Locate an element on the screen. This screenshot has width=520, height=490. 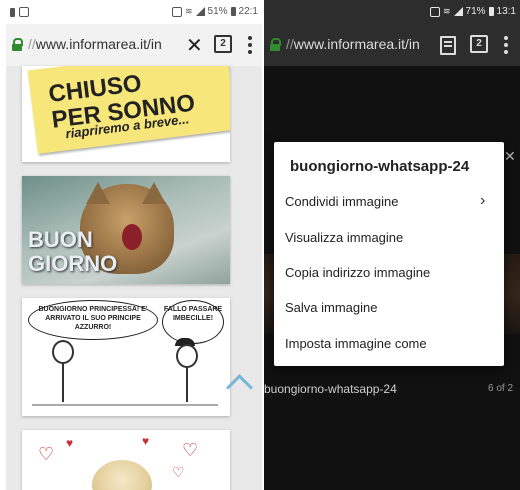
image-card-hearts: ♡ ♥ ♥ ♡ ♡ is located at coordinates (126, 460).